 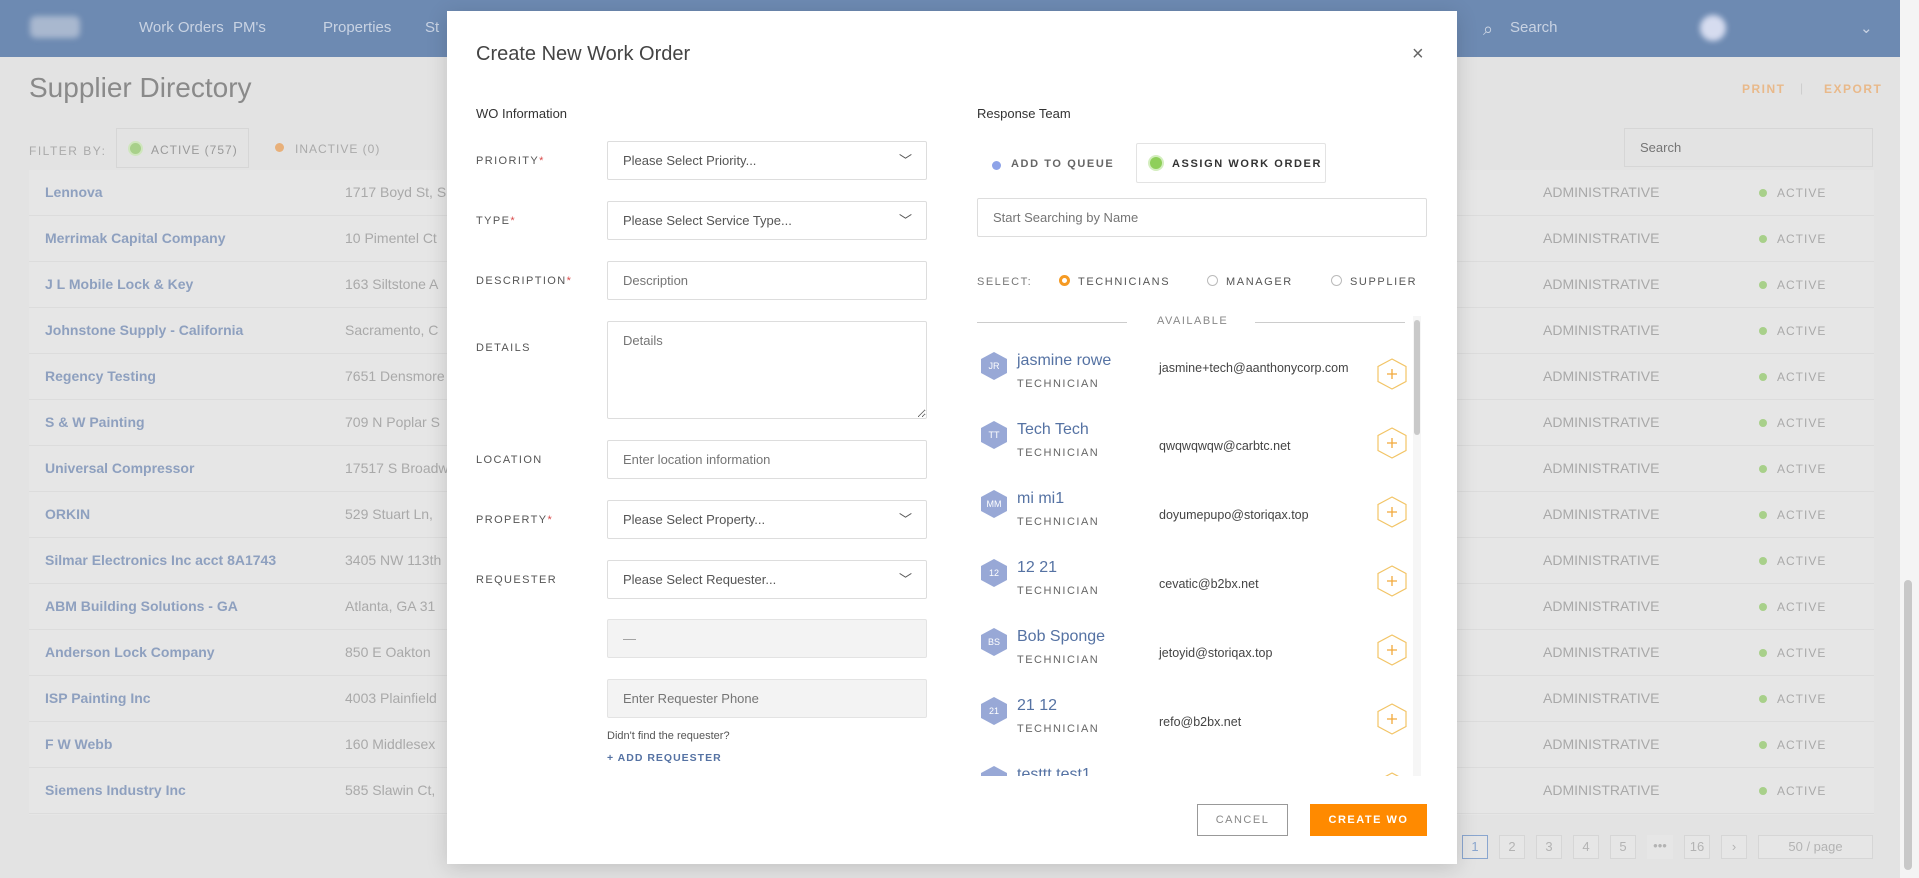 I want to click on person-email: cevatic@b2bx.net, so click(x=1209, y=584).